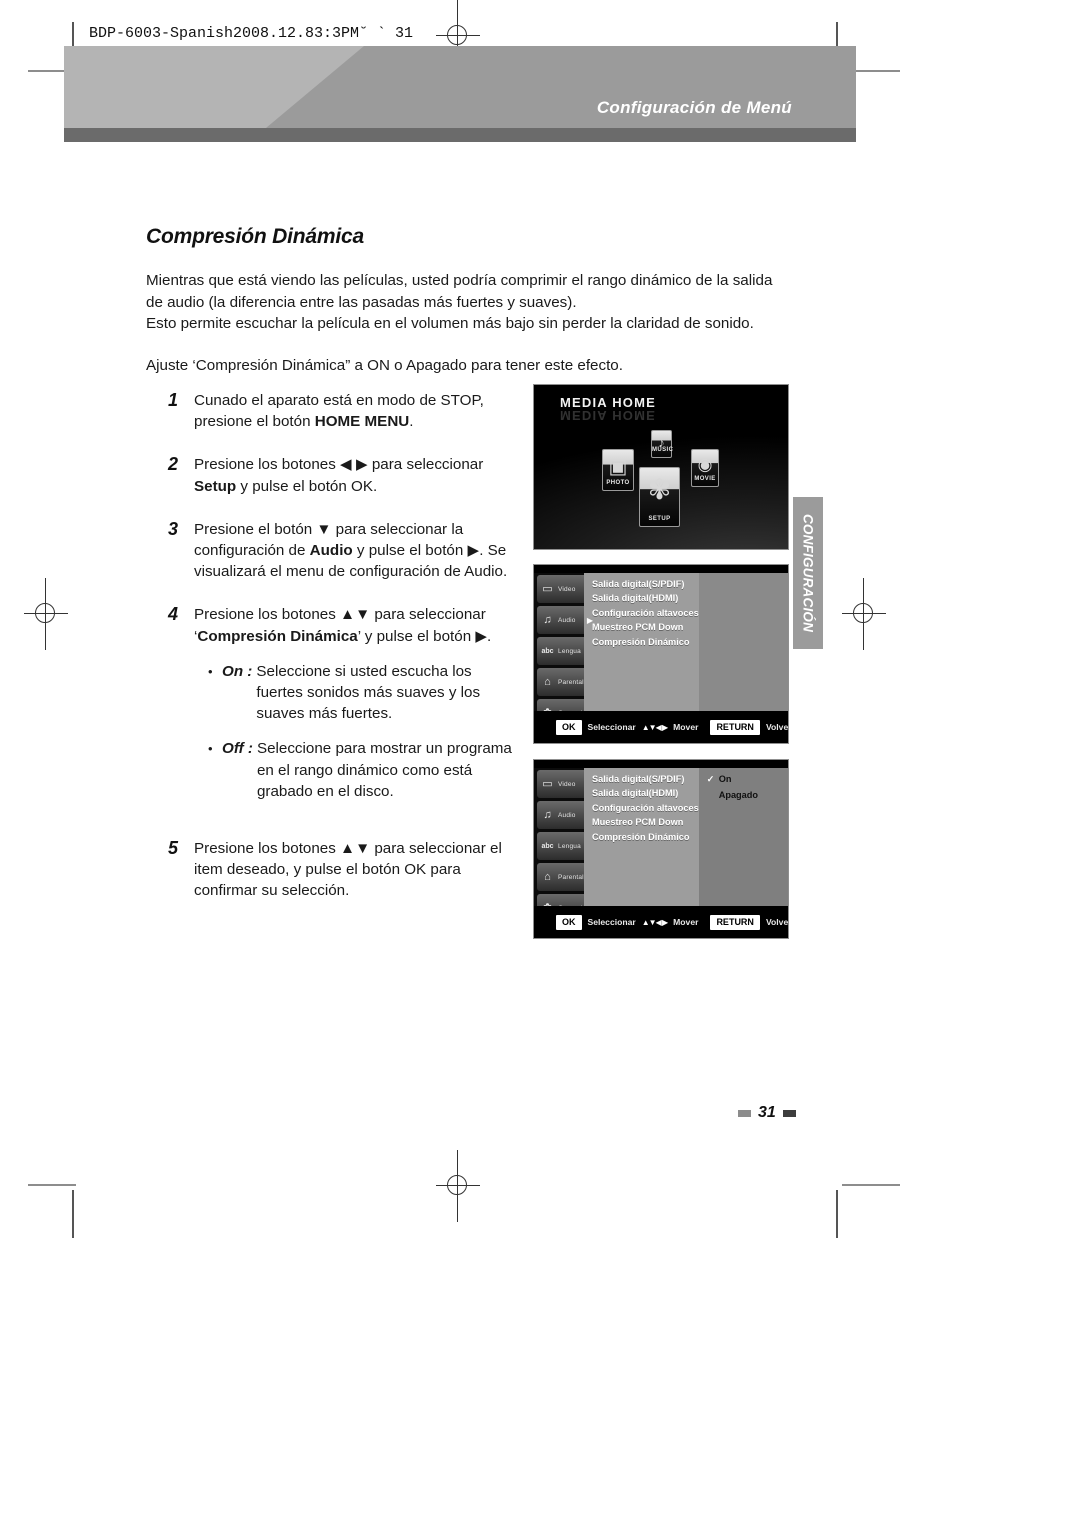 This screenshot has height=1528, width=1080. Describe the element at coordinates (645, 779) in the screenshot. I see `menu-2-row-spdif: Salida digital(S/PDIF)` at that location.